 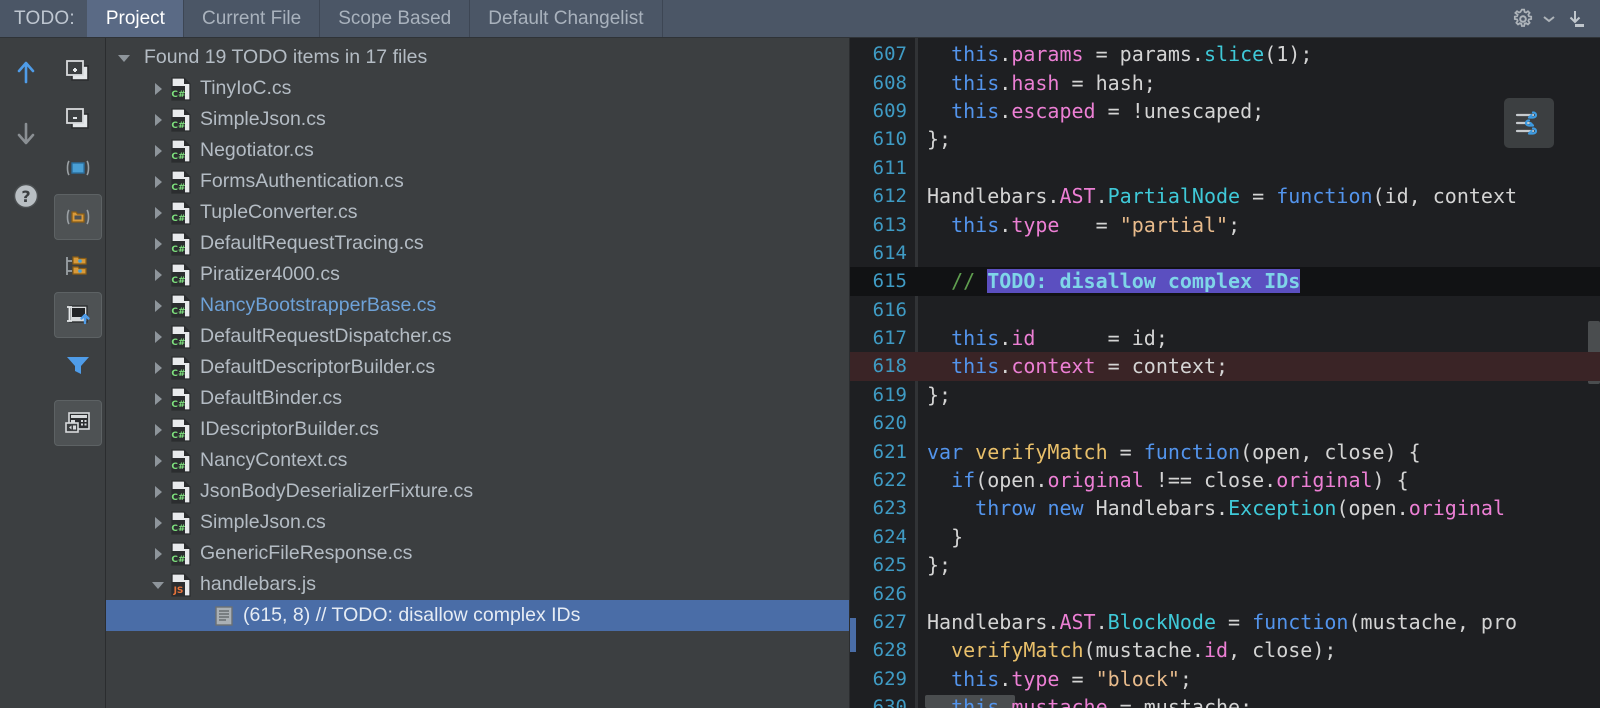 I want to click on tree-file-label: DefaultBinder.cs, so click(x=271, y=398).